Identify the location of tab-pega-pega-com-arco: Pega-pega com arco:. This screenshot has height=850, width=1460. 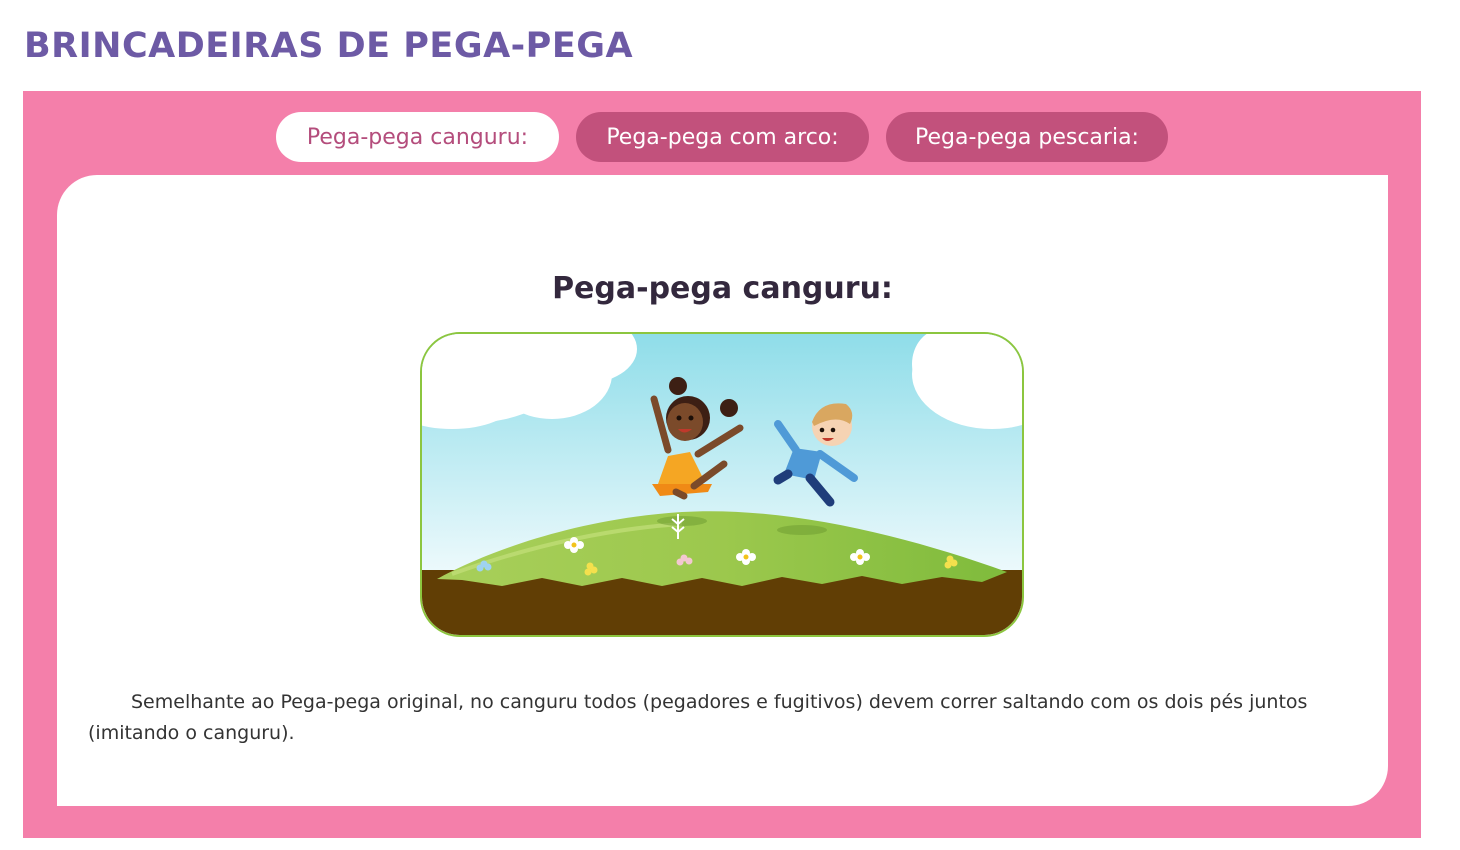
(722, 137).